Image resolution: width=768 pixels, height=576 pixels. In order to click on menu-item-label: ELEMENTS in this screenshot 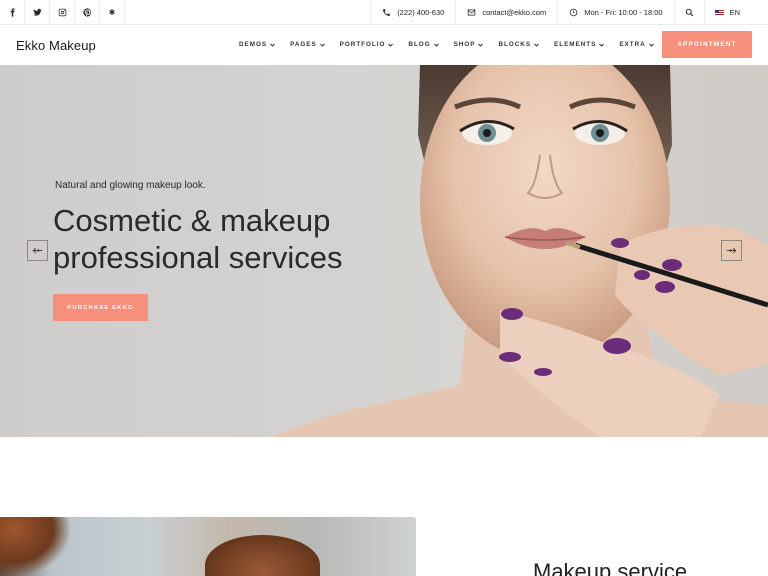, I will do `click(575, 44)`.